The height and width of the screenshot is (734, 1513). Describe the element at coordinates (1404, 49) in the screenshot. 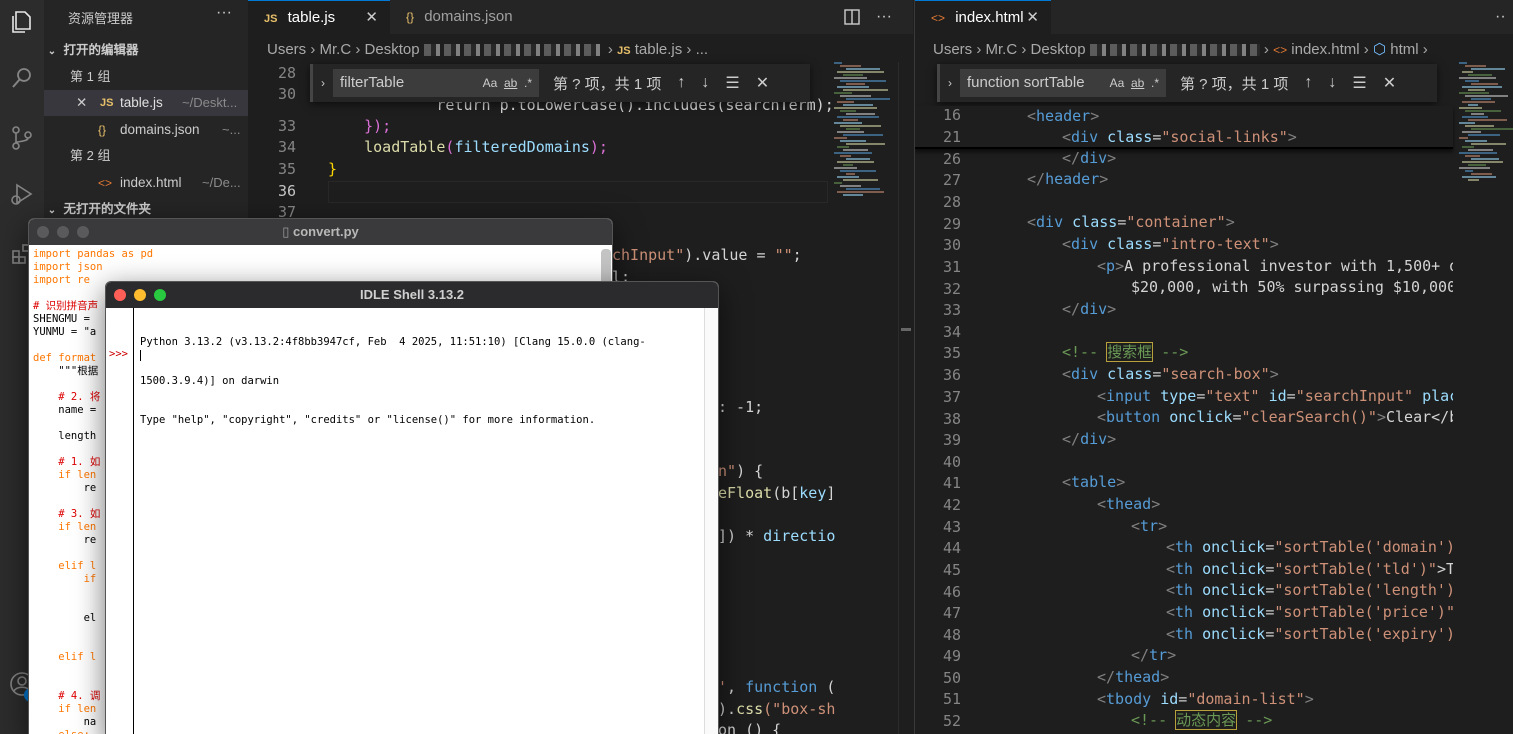

I see `breadcrumb-tail: html` at that location.